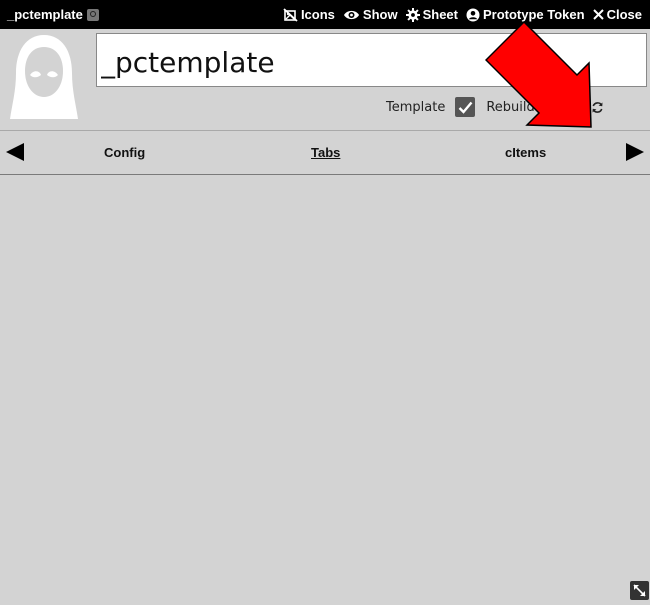 The height and width of the screenshot is (605, 650). I want to click on close-button: Close, so click(617, 14).